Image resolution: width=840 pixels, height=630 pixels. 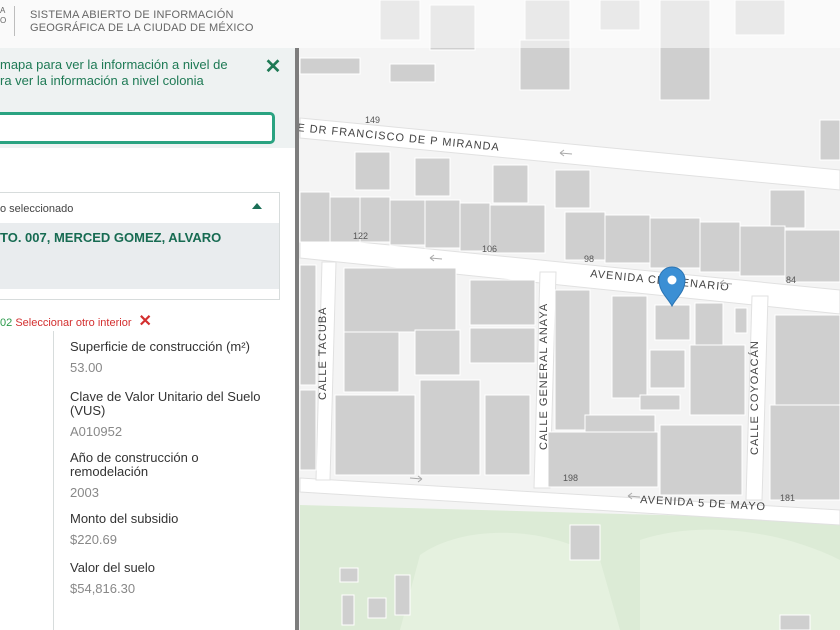 I want to click on building-number: 181, so click(x=787, y=498).